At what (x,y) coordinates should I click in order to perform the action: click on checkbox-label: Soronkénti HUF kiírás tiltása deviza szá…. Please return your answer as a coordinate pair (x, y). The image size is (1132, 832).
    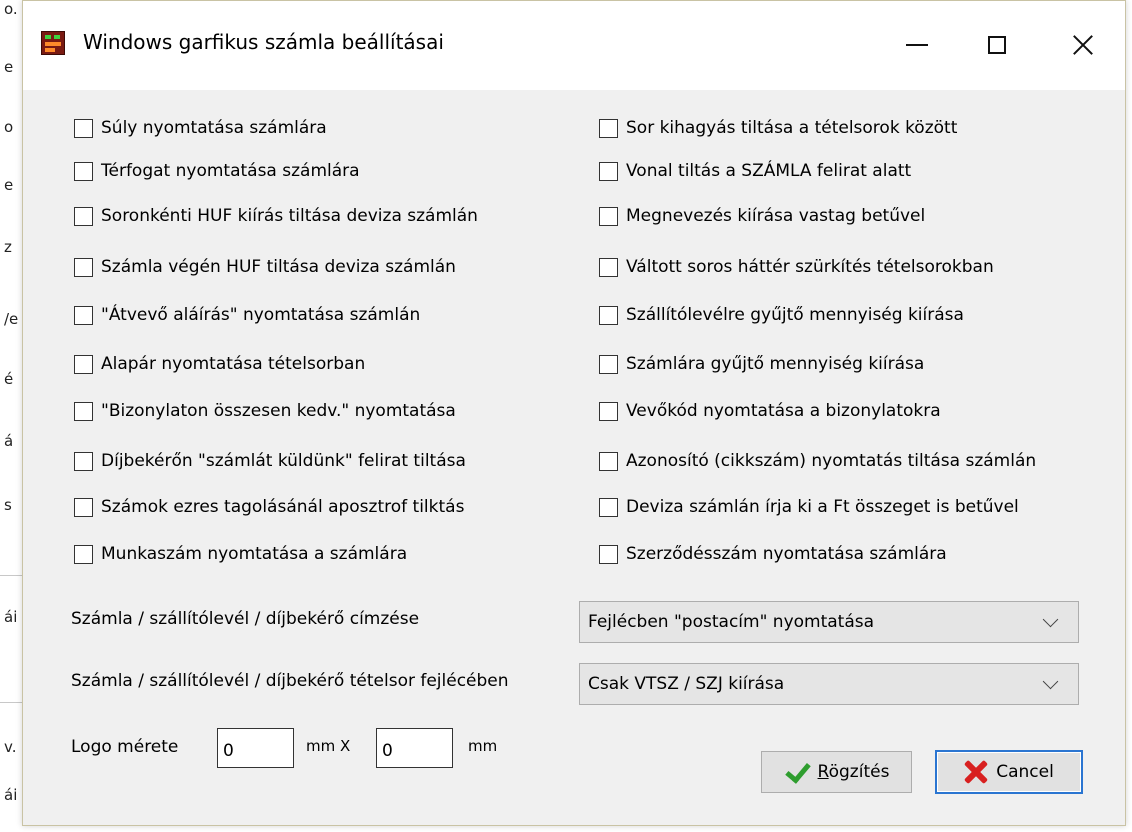
    Looking at the image, I should click on (289, 216).